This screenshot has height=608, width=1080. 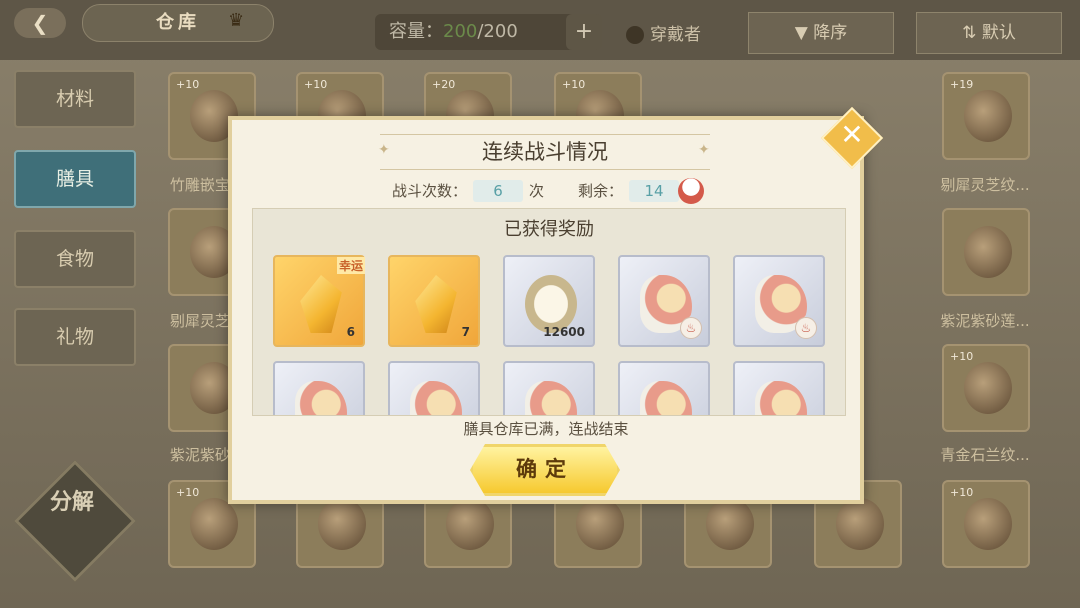 I want to click on reward-item: 幸运 6, so click(x=319, y=301).